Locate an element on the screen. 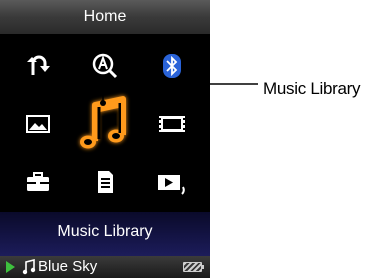 This screenshot has width=376, height=278. photo-icon is located at coordinates (38, 124).